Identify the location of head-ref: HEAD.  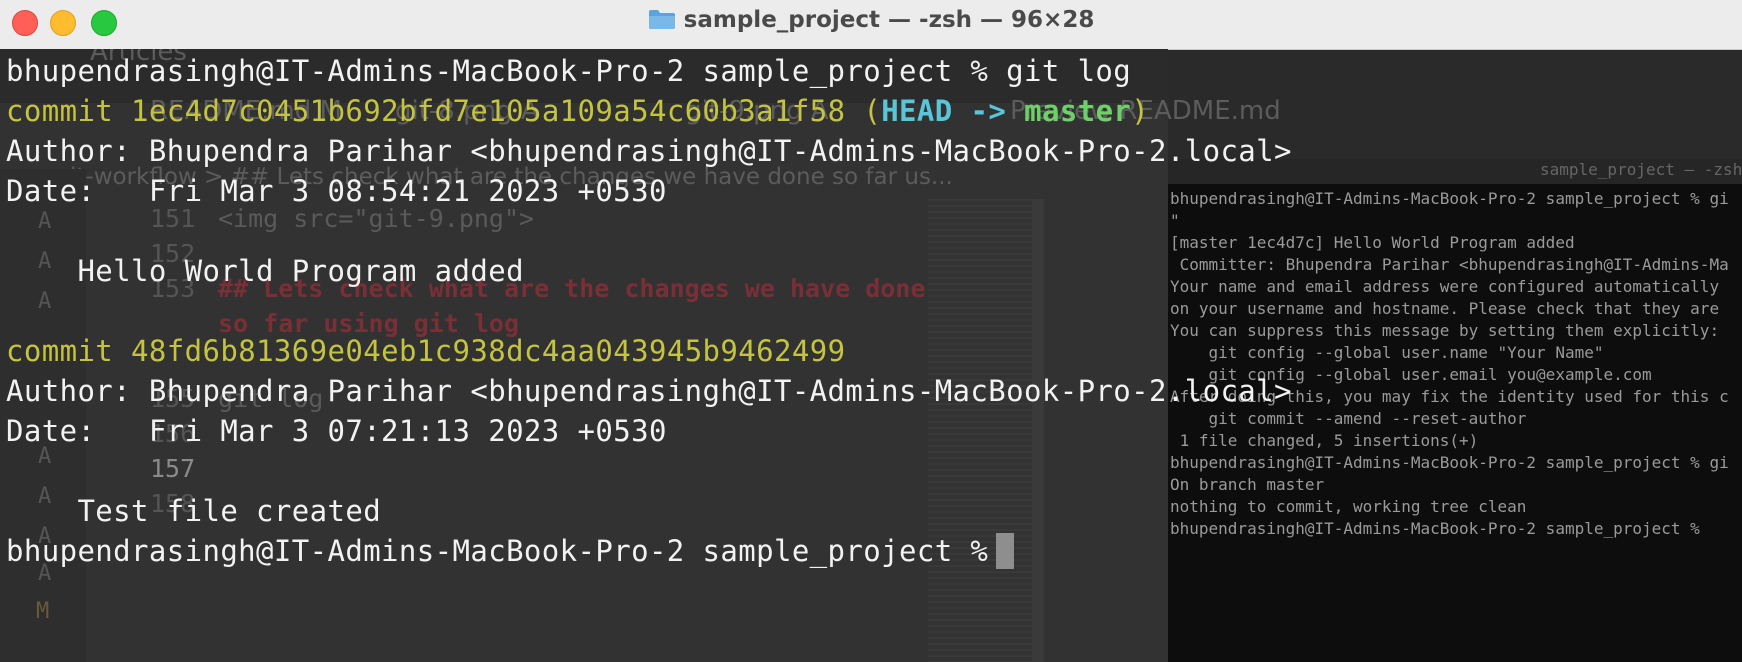
(917, 111).